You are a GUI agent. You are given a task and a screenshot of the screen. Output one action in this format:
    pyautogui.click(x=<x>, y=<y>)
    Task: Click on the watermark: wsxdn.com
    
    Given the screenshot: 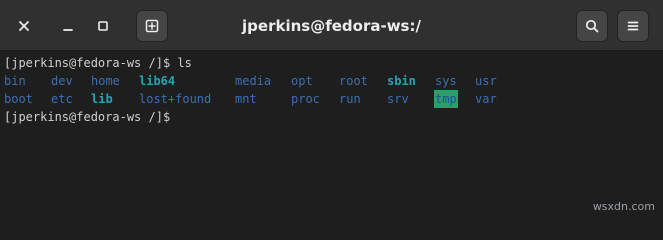 What is the action you would take?
    pyautogui.click(x=623, y=206)
    